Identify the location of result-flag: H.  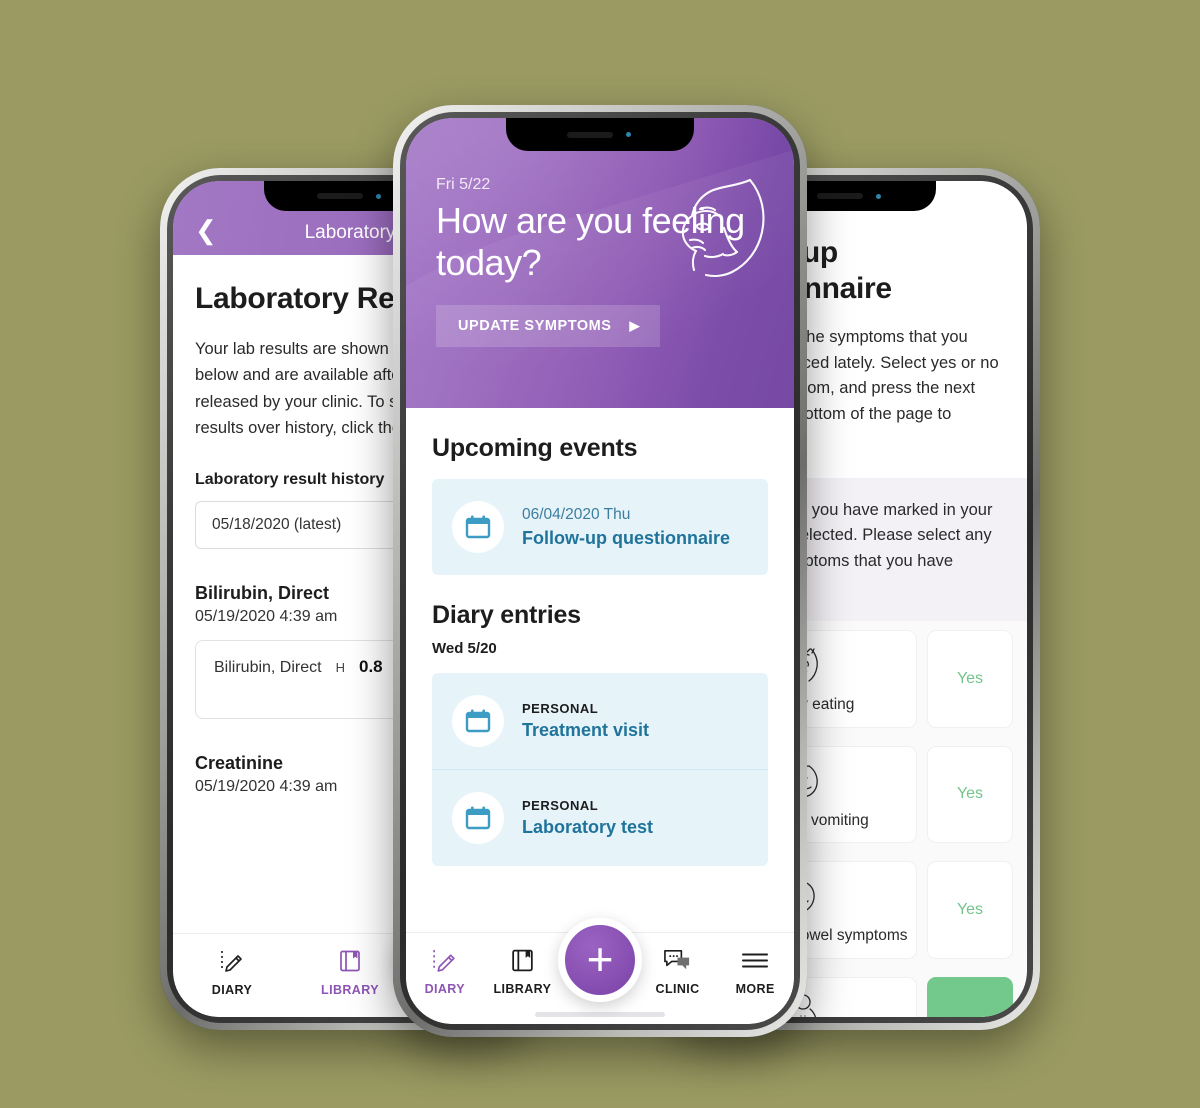
(340, 667).